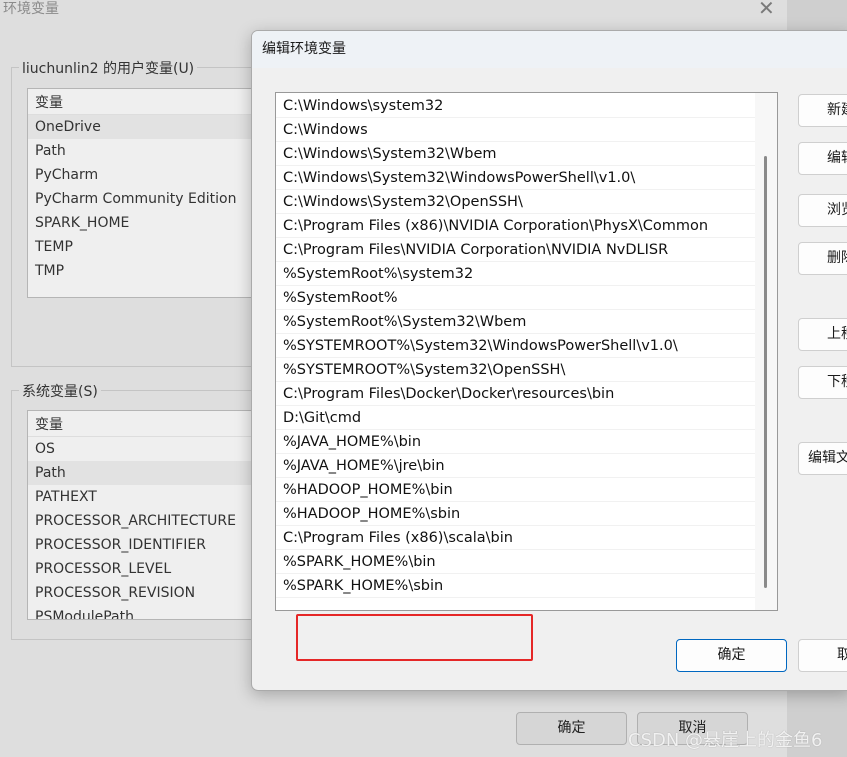 Image resolution: width=847 pixels, height=757 pixels. I want to click on list-item: PyCharm Community Edition, so click(141, 199).